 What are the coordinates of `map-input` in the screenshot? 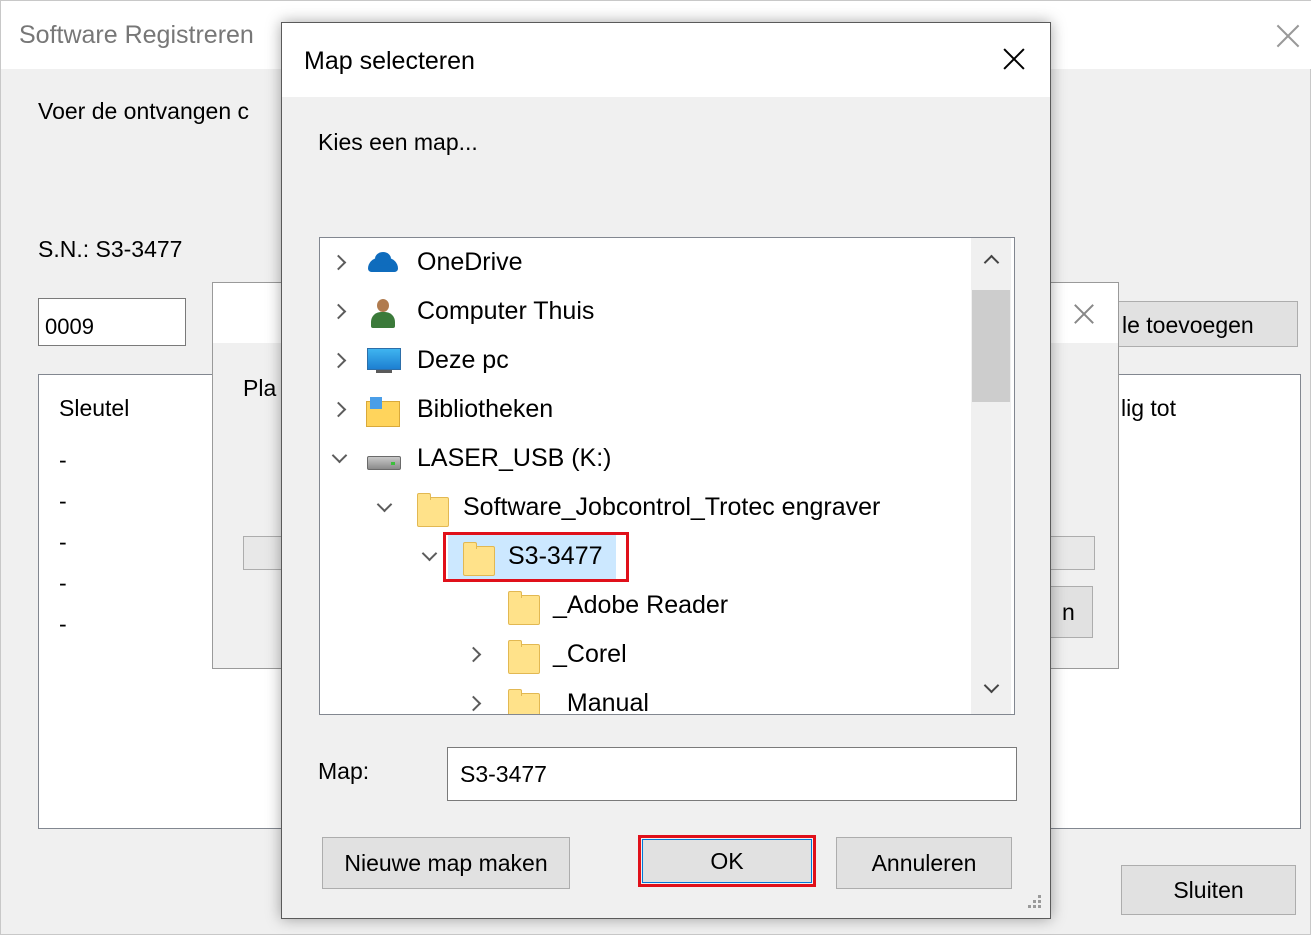 It's located at (732, 774).